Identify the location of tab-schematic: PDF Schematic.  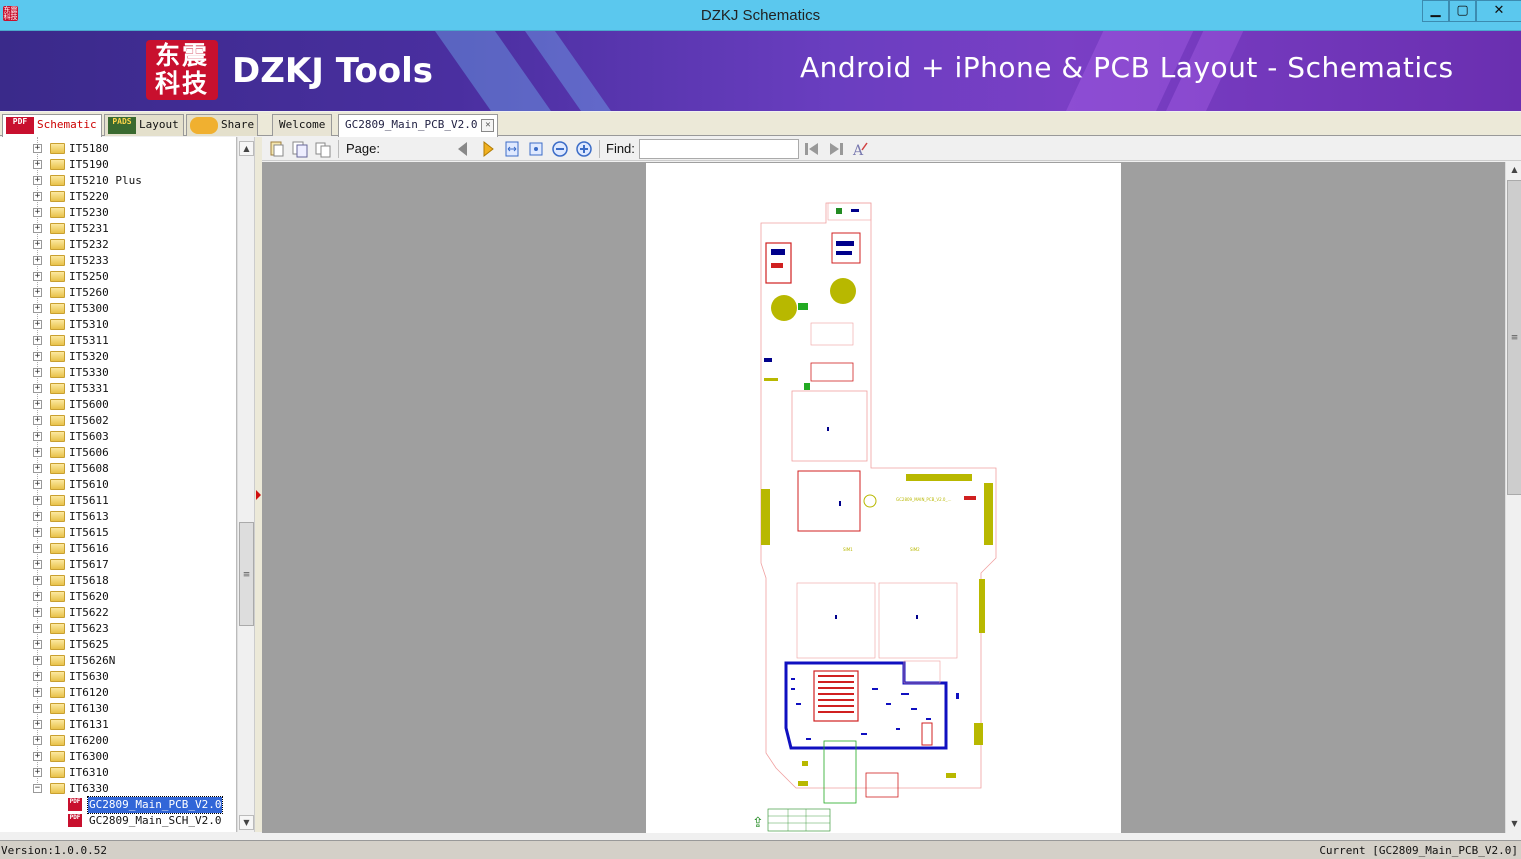
(52, 125).